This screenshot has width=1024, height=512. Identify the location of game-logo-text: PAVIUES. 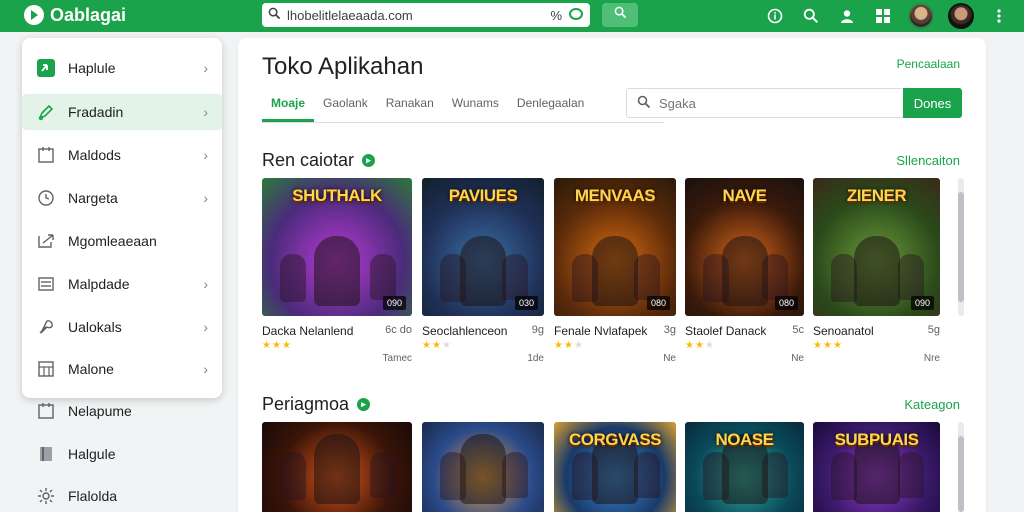
(483, 195).